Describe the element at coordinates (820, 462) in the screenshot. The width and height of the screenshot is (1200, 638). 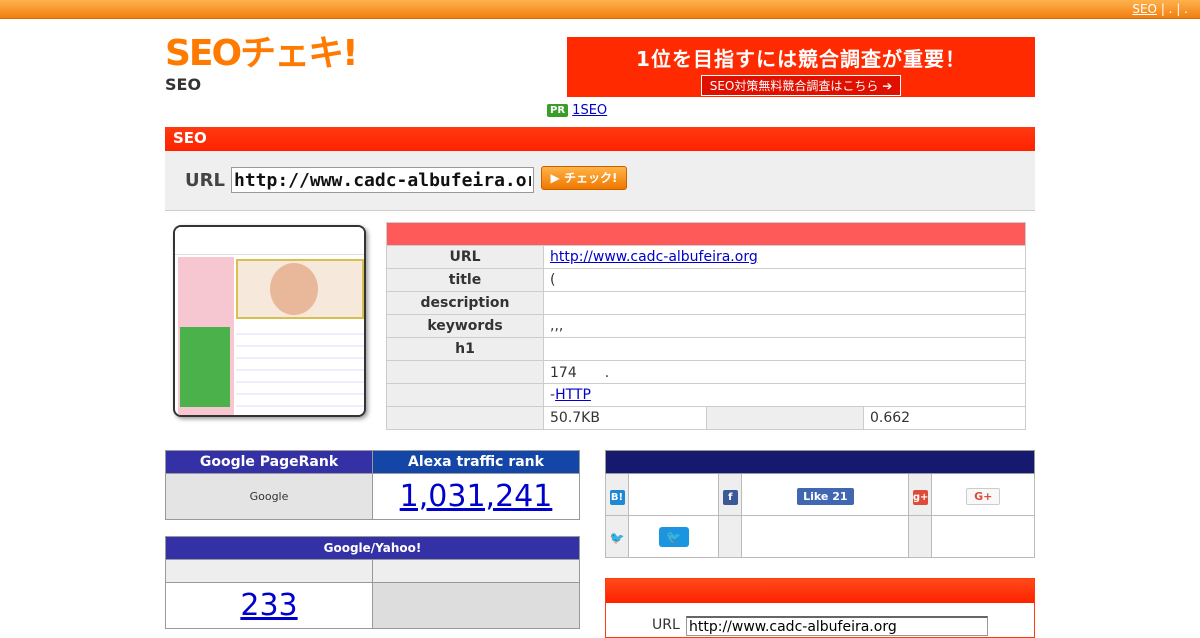
I see `social-header` at that location.